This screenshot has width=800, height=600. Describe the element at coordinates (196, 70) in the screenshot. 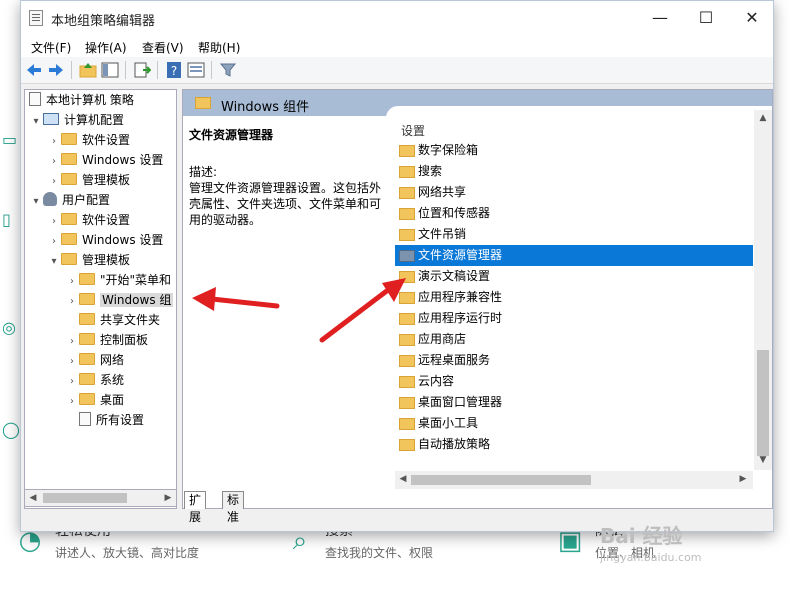

I see `properties-icon` at that location.